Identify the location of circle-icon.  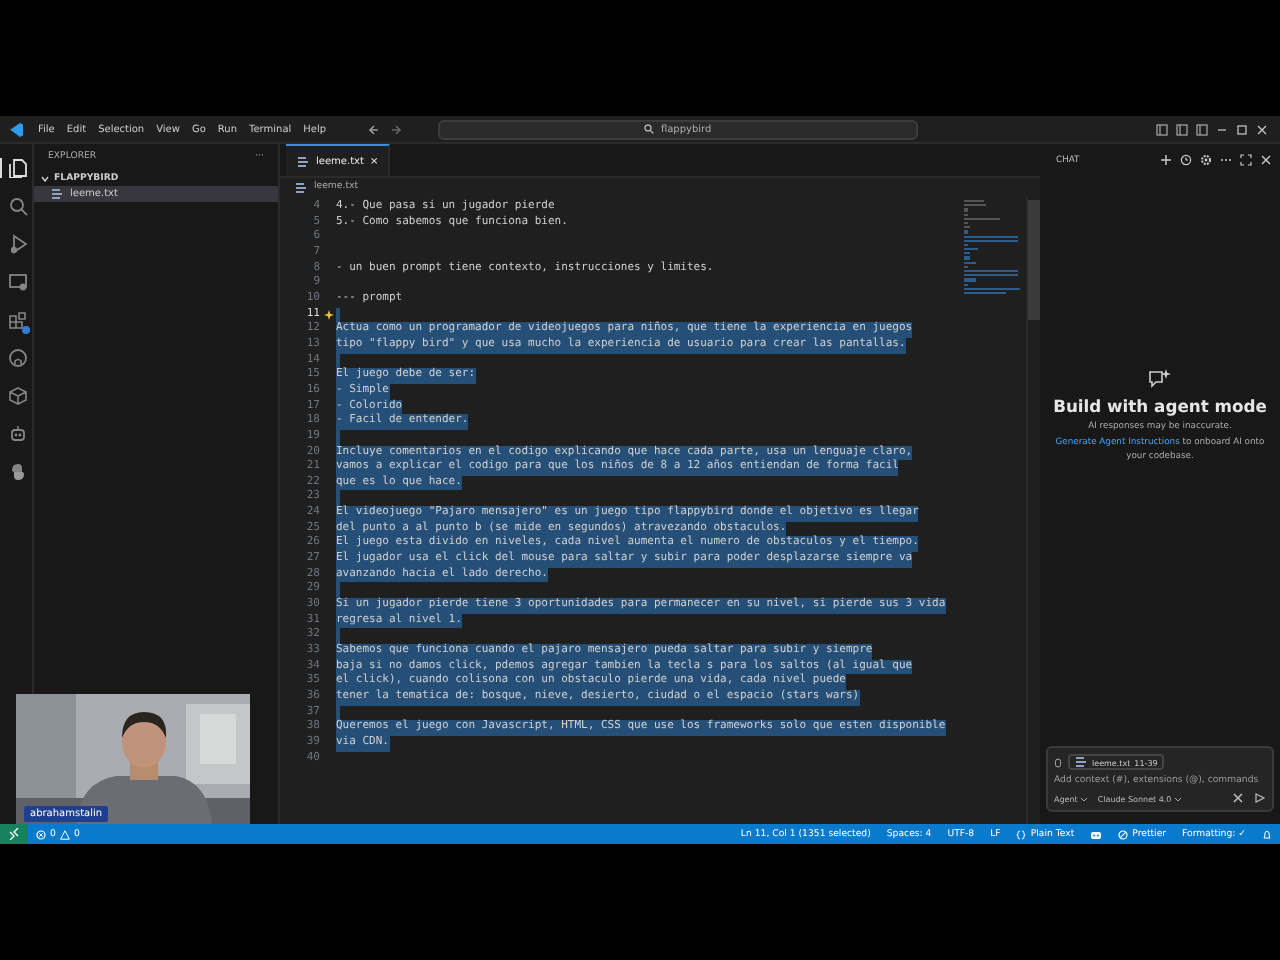
(17, 358).